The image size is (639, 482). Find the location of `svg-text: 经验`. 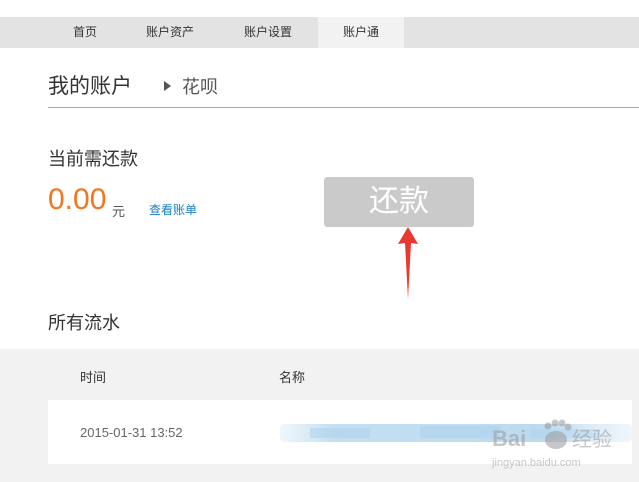

svg-text: 经验 is located at coordinates (592, 439).